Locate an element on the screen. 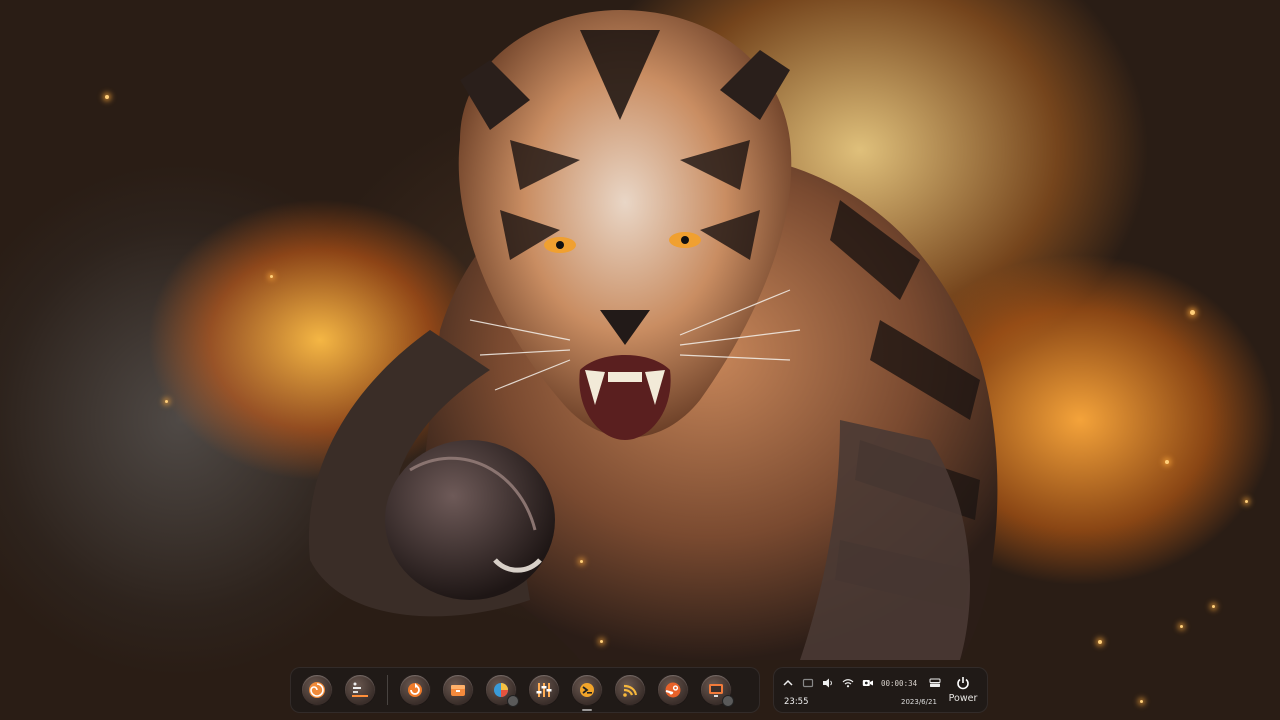  tray-notification-button is located at coordinates (808, 683).